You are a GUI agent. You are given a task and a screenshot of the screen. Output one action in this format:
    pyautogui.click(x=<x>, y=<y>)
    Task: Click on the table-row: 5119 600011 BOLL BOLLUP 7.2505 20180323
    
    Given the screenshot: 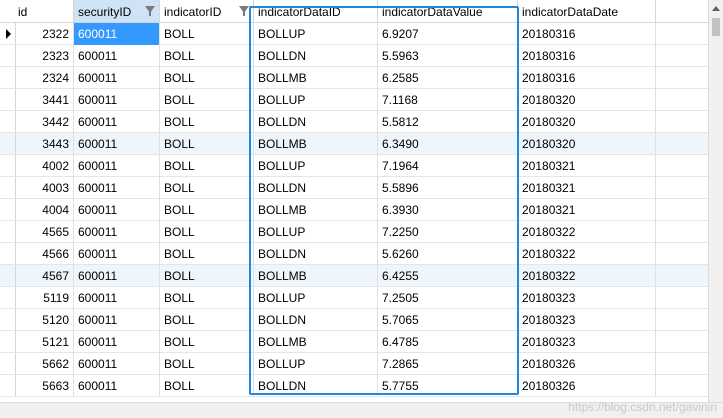 What is the action you would take?
    pyautogui.click(x=354, y=298)
    